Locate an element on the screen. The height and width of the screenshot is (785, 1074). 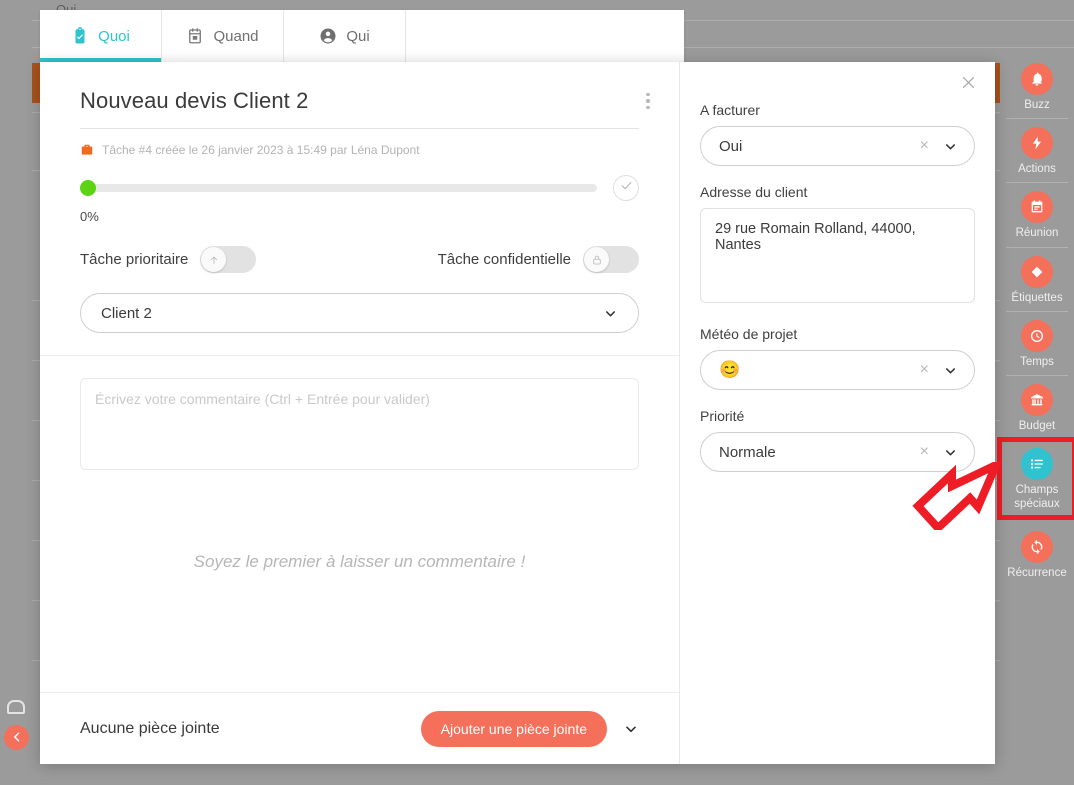
tab-label: Quand is located at coordinates (236, 36).